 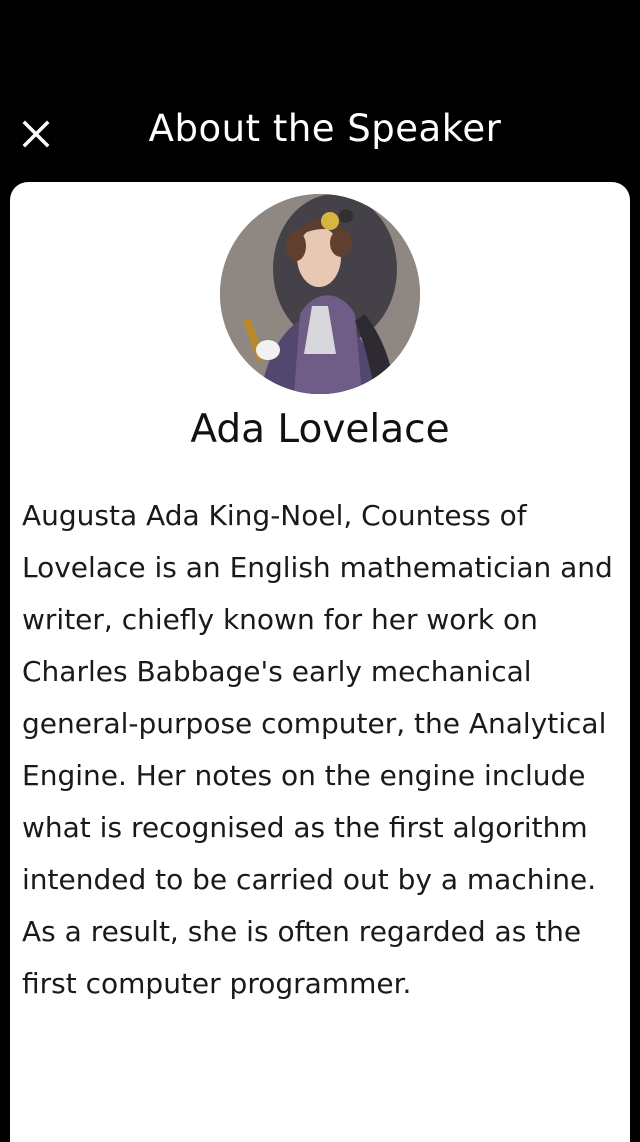 What do you see at coordinates (320, 429) in the screenshot?
I see `speaker-name: Ada Lovelace` at bounding box center [320, 429].